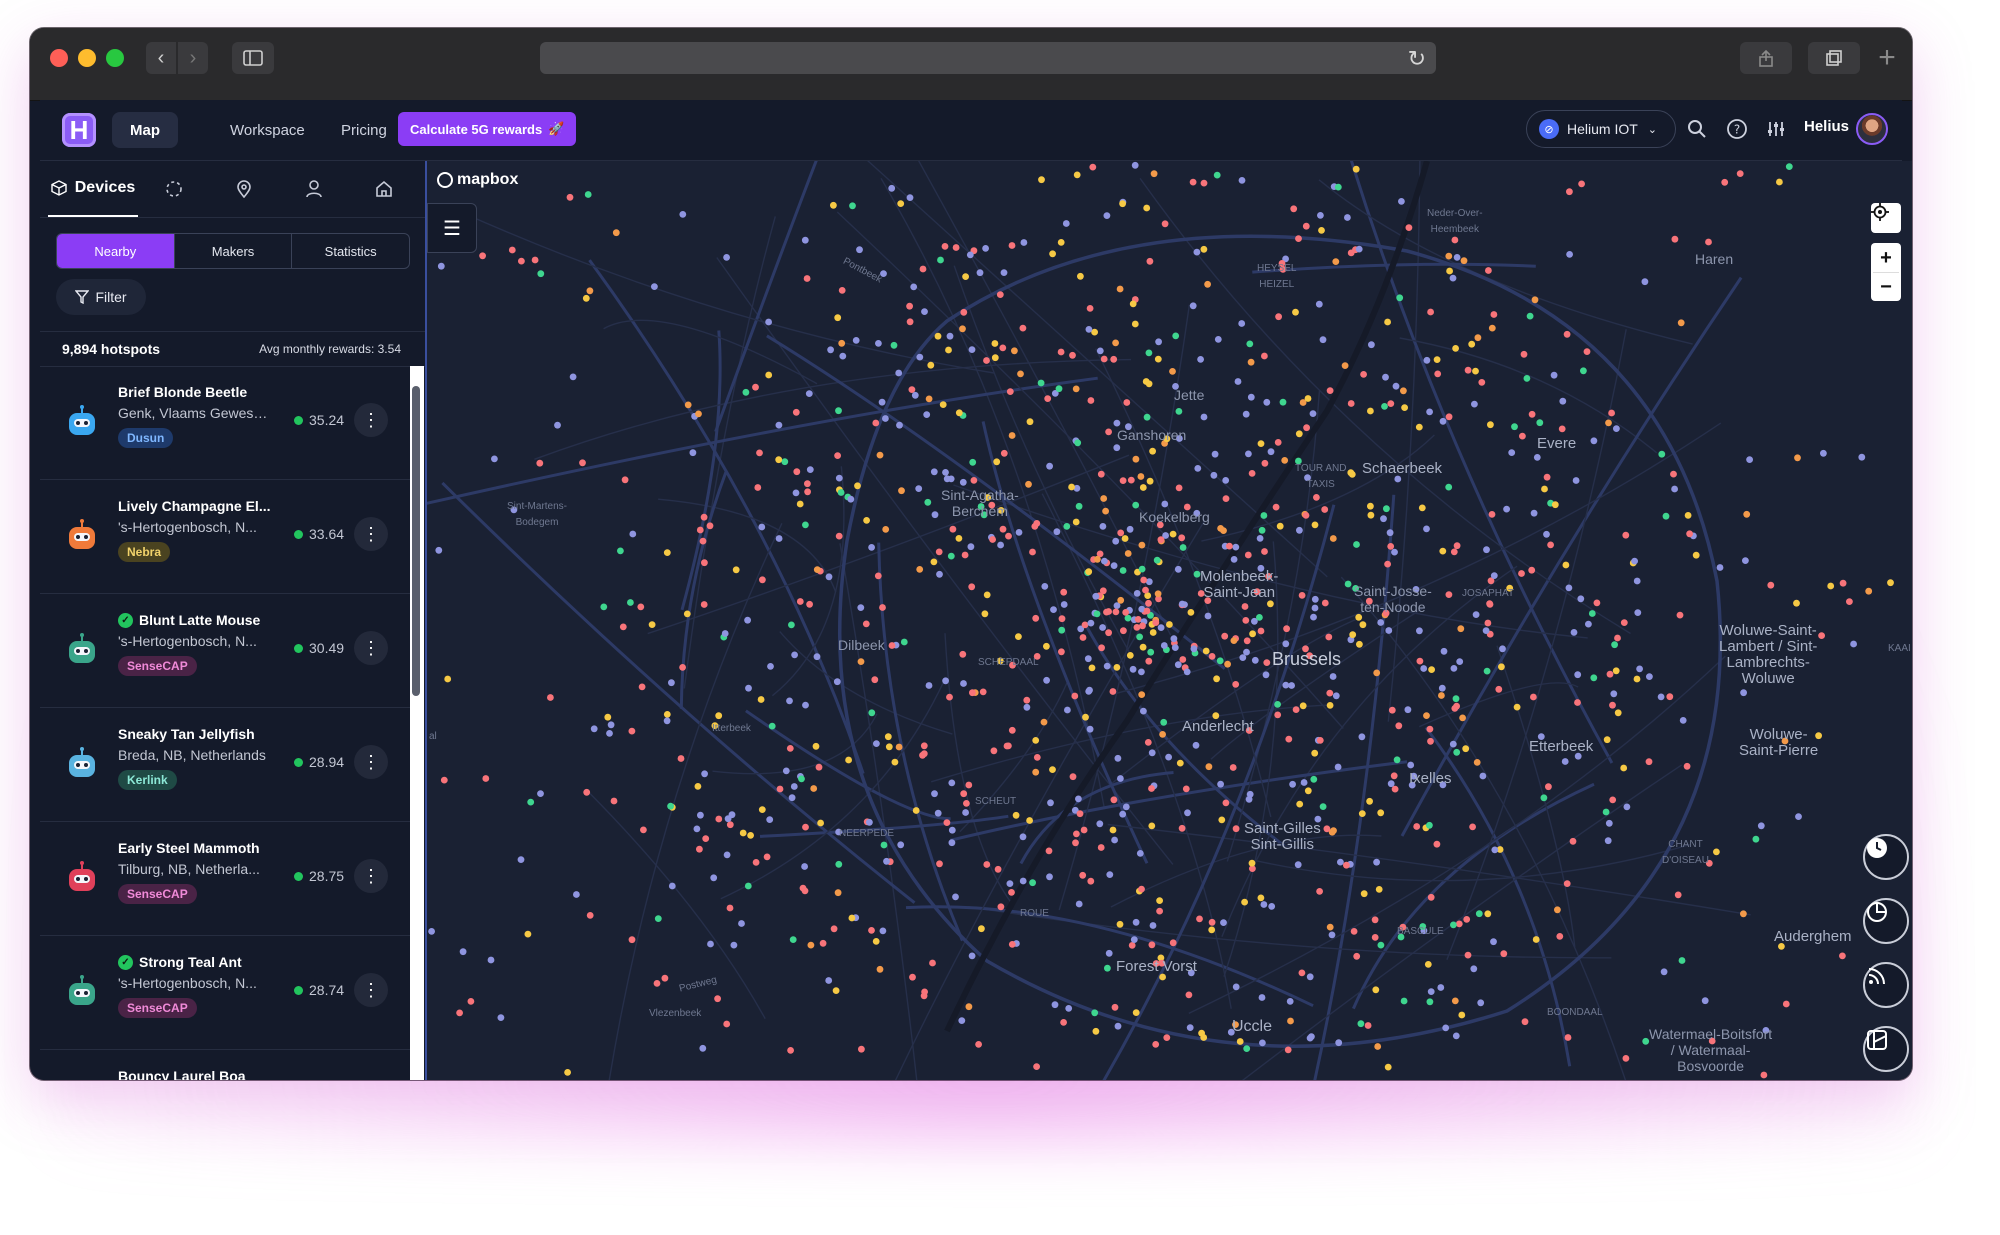  Describe the element at coordinates (79, 130) in the screenshot. I see `helium-logo: H` at that location.